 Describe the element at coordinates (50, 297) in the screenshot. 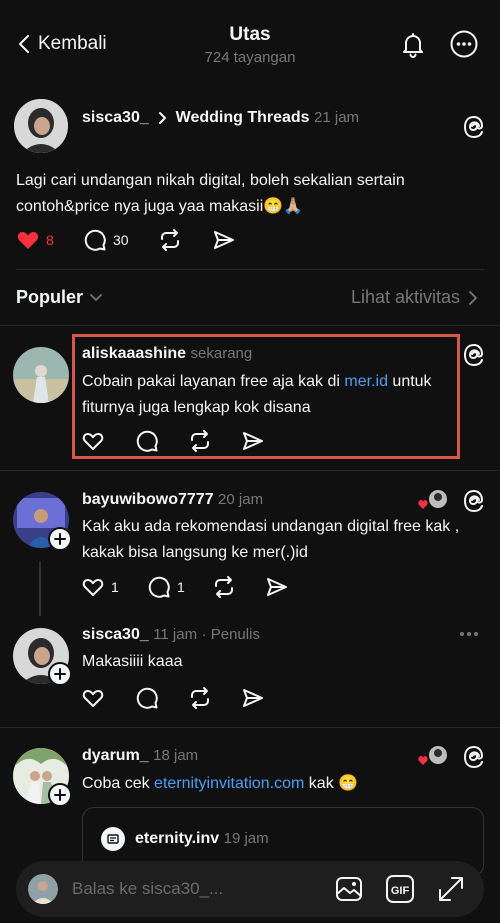

I see `sort-label: Populer` at that location.